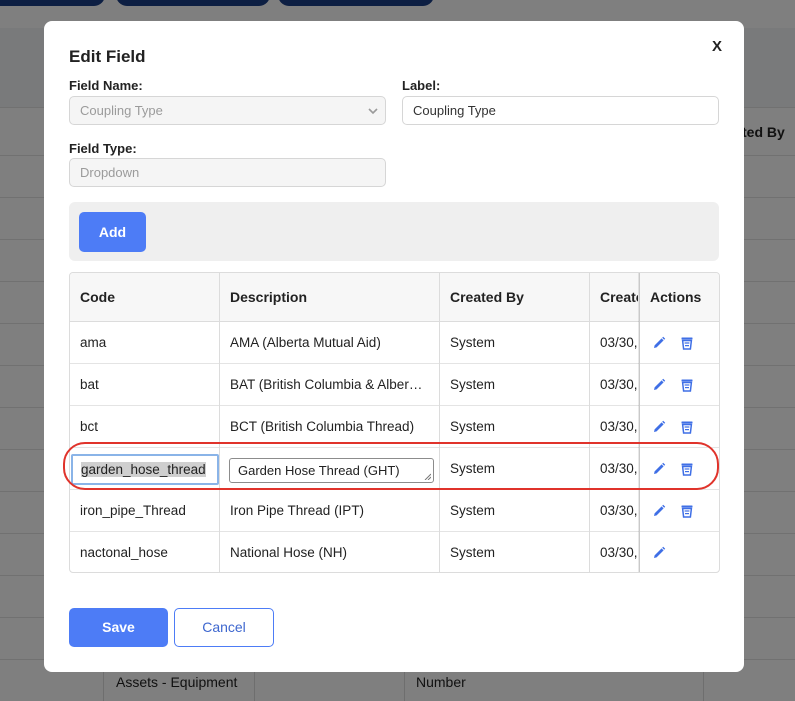  Describe the element at coordinates (514, 297) in the screenshot. I see `header-created-by: Created By` at that location.